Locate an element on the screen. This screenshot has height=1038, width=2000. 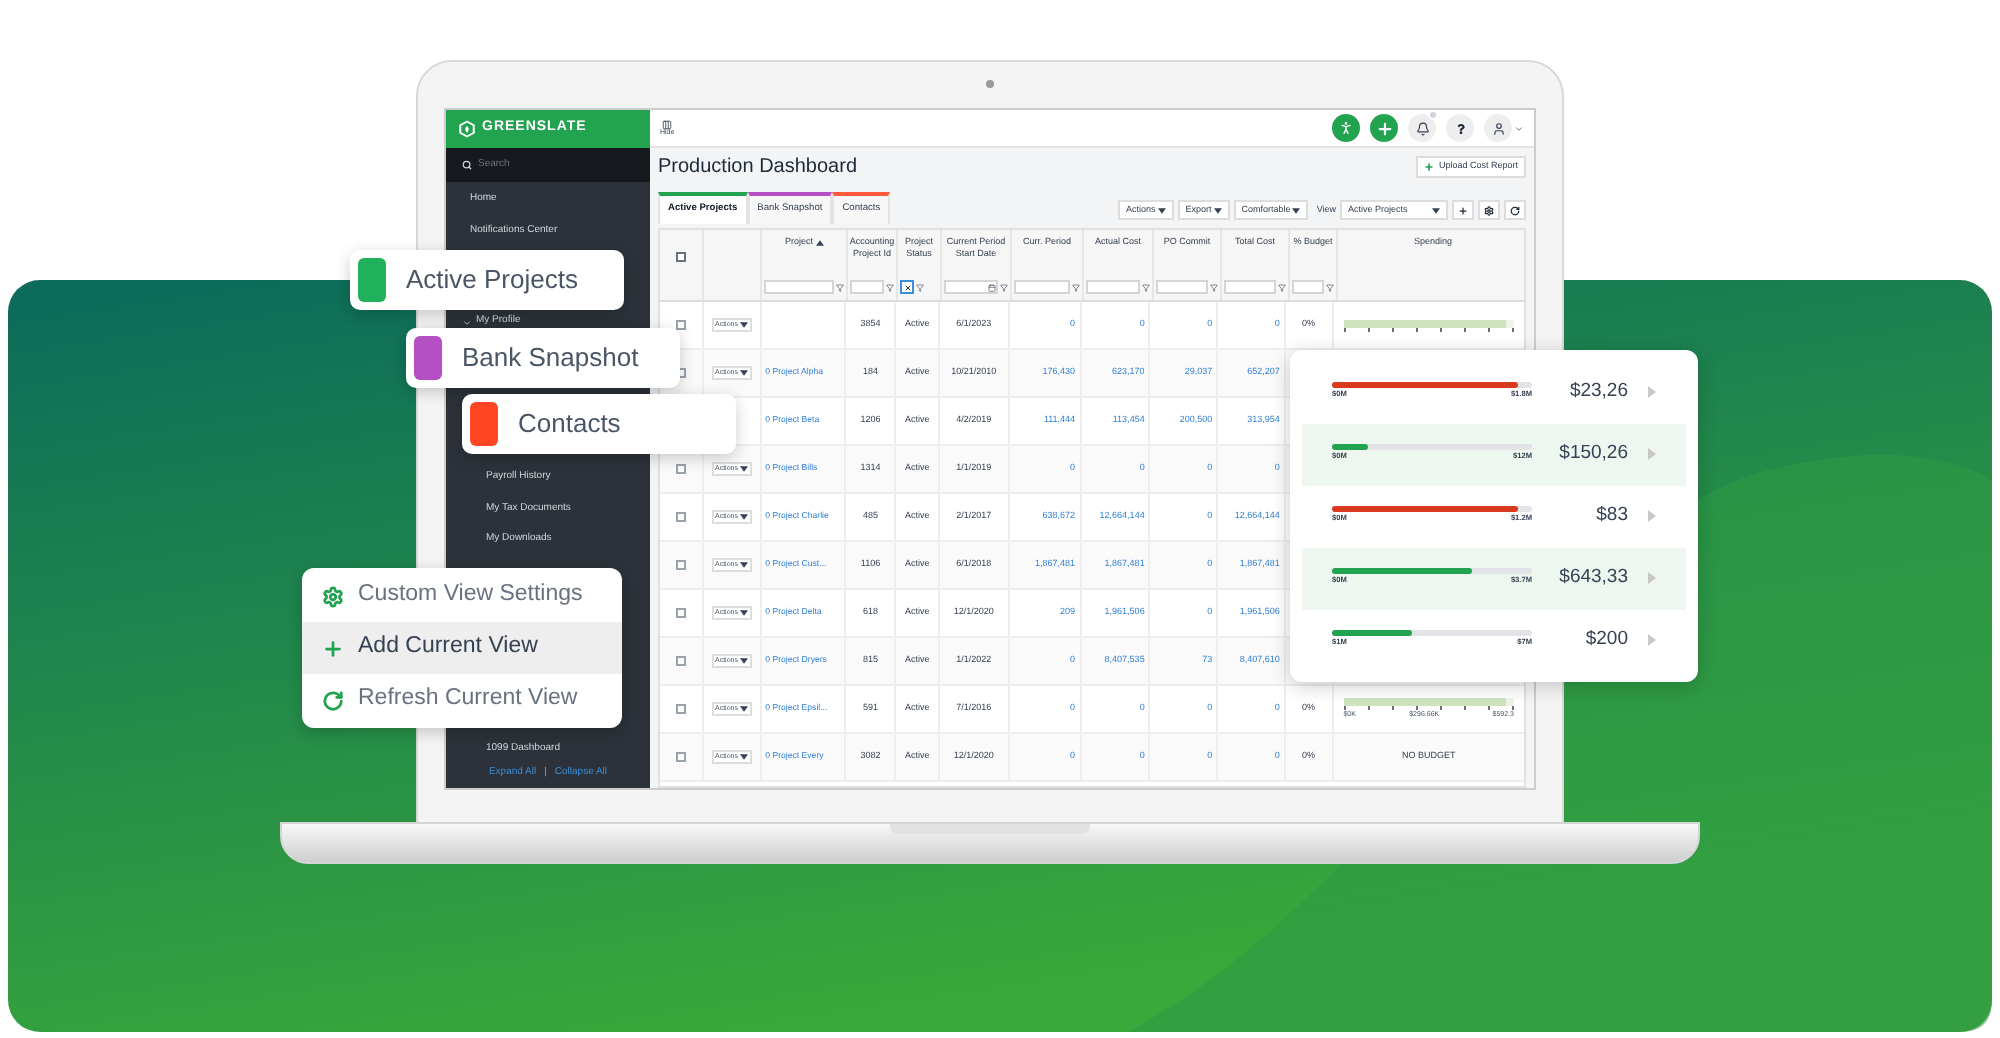
spending-amount: $200 is located at coordinates (1605, 639).